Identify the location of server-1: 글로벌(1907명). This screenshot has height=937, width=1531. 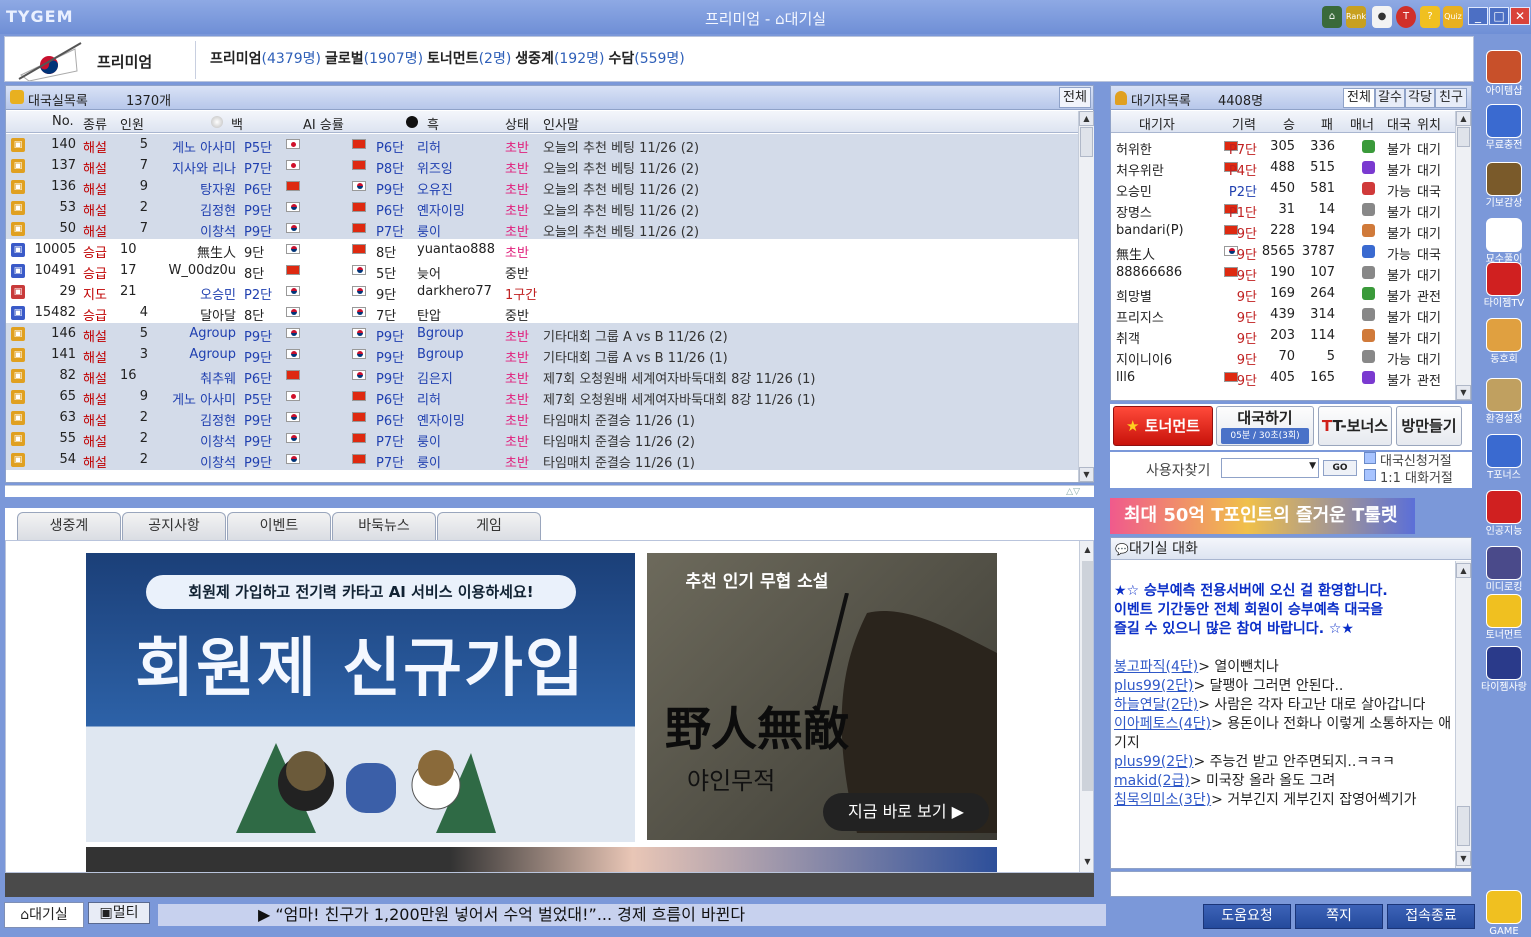
(374, 59).